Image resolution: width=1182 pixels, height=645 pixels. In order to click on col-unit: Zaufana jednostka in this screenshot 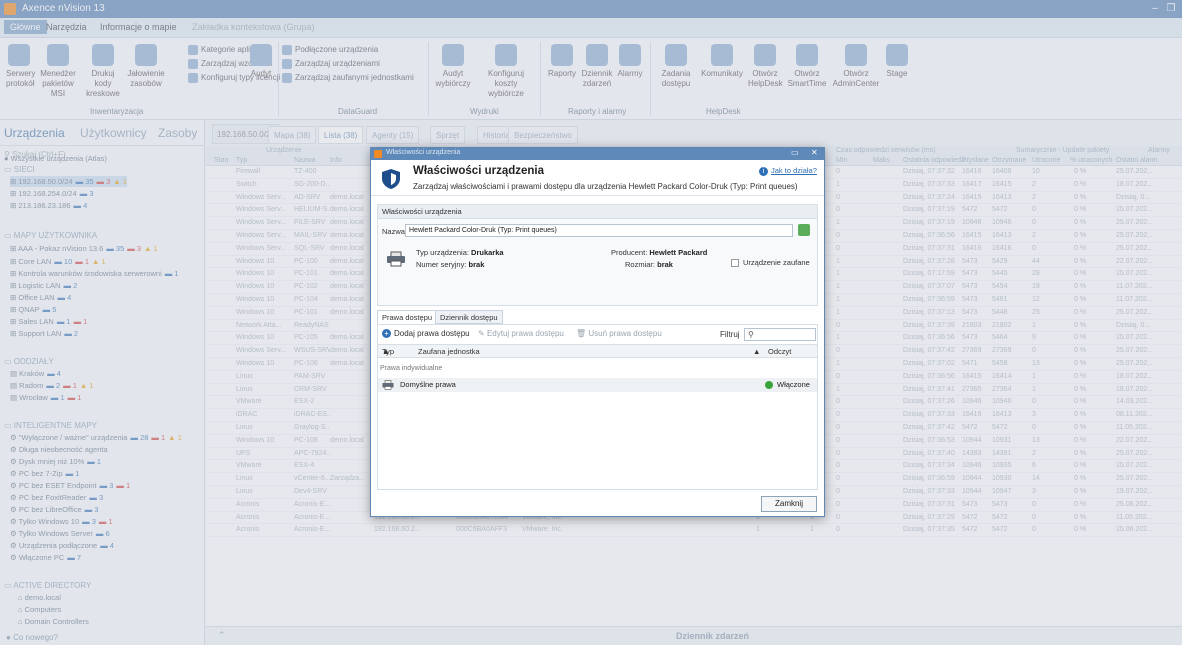, I will do `click(449, 351)`.